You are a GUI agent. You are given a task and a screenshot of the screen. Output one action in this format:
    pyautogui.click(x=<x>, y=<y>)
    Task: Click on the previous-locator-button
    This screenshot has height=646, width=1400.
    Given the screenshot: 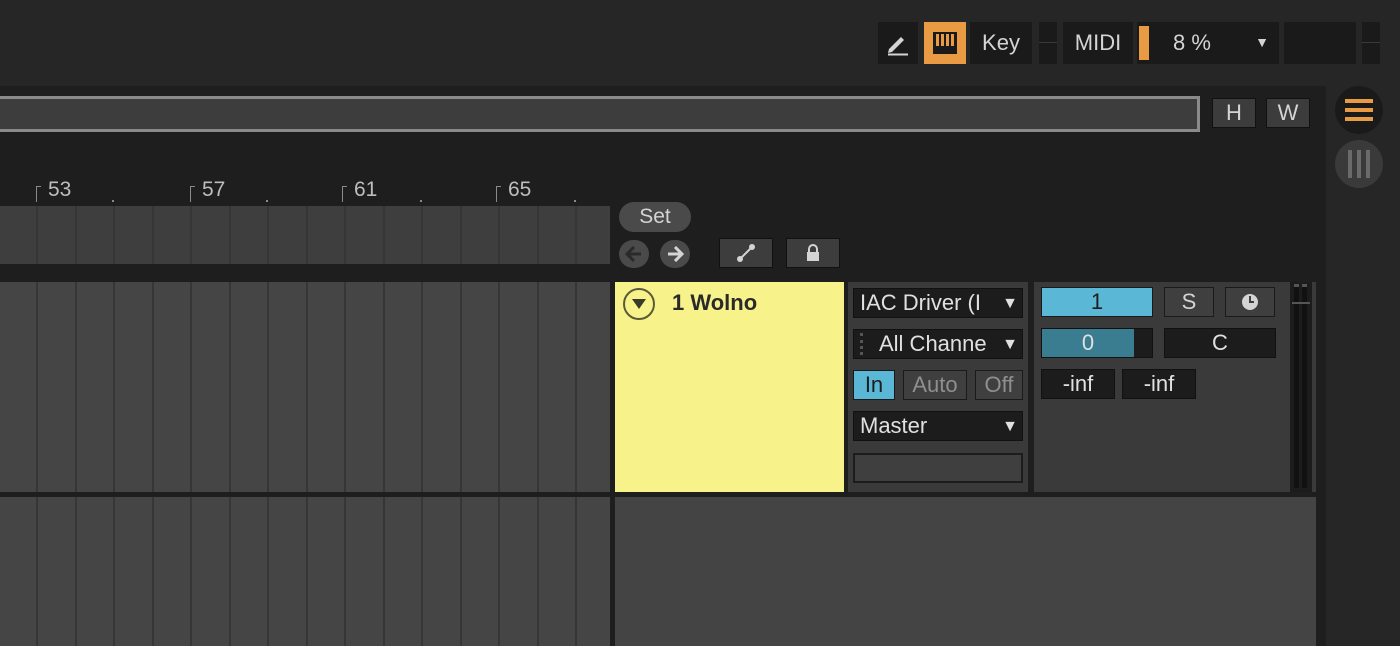 What is the action you would take?
    pyautogui.click(x=634, y=254)
    